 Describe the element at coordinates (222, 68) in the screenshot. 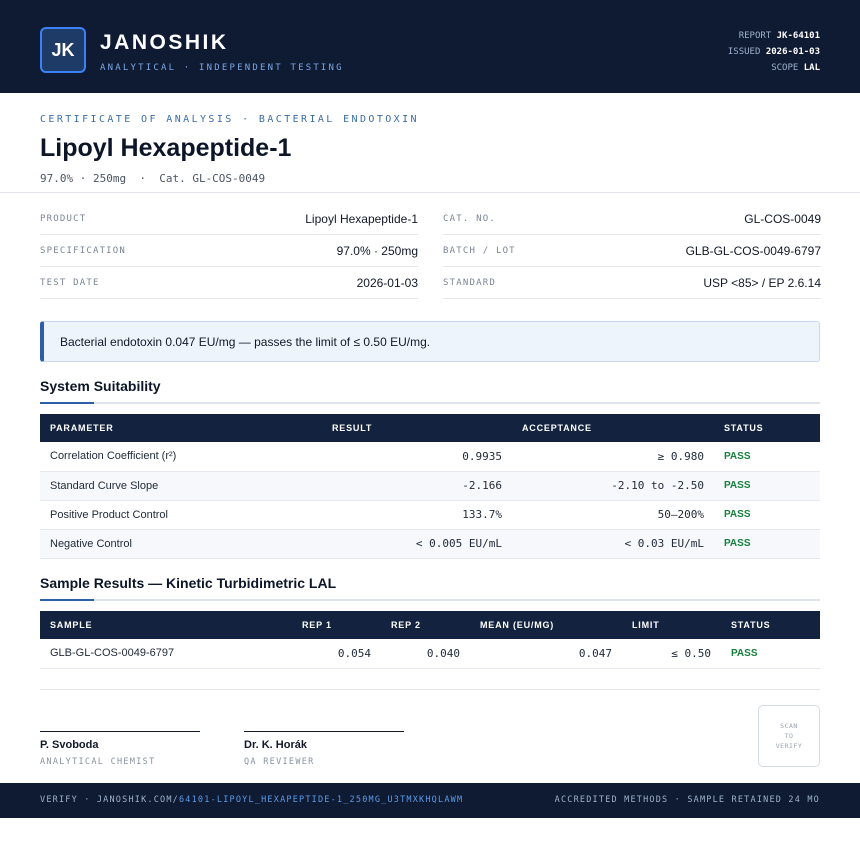

I see `brand-tagline: ANALYTICAL · INDEPENDENT TESTING` at that location.